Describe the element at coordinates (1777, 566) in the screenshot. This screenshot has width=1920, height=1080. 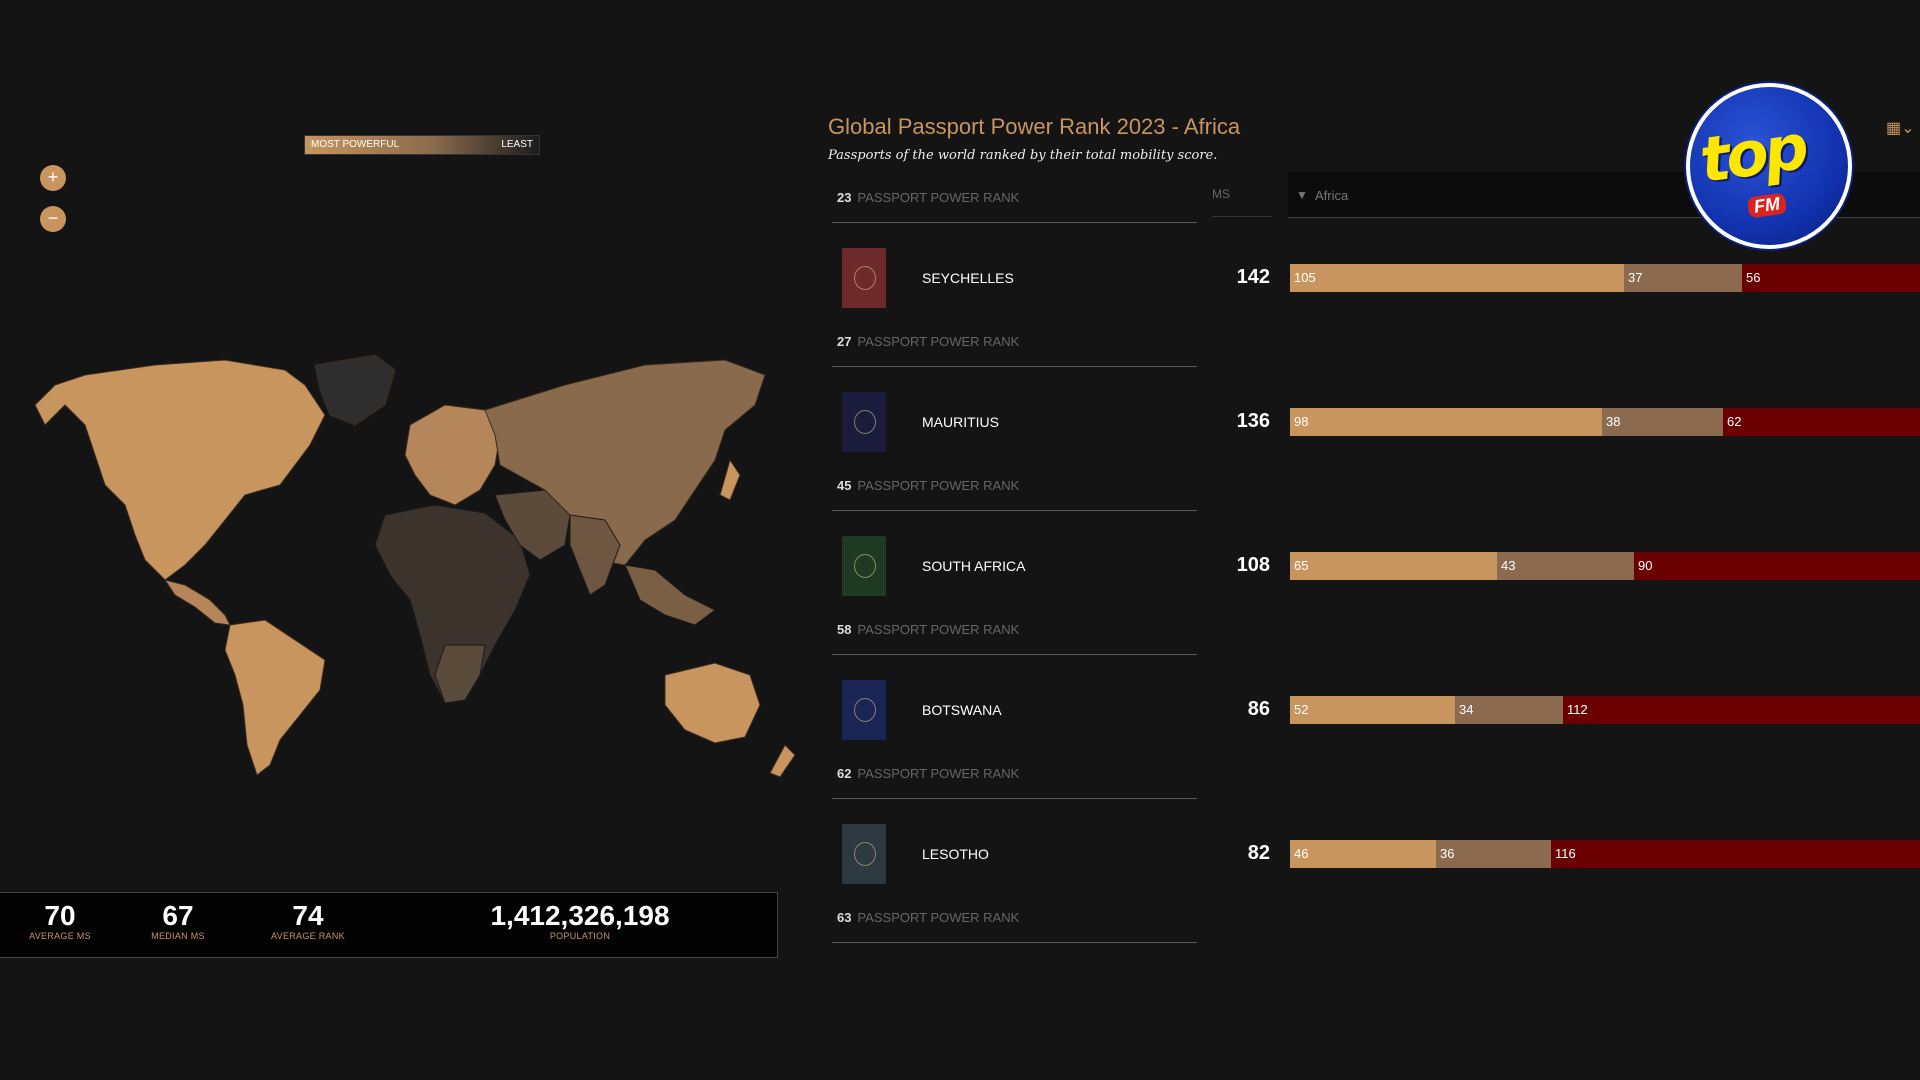
I see `visa-required-segment: 90` at that location.